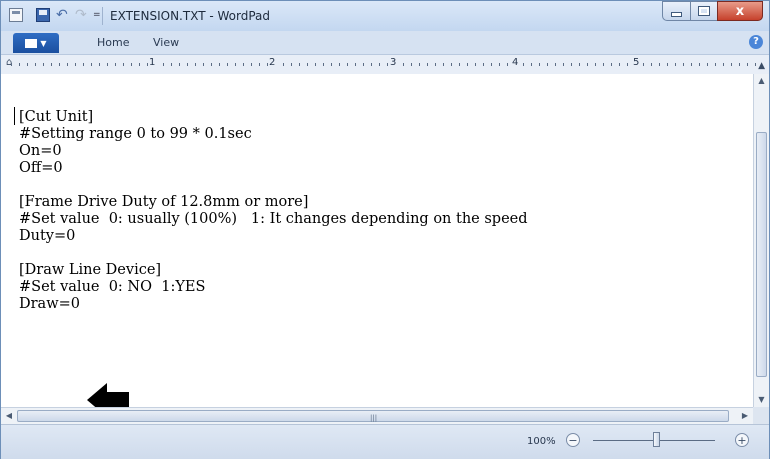  I want to click on text-line: On=0, so click(40, 151).